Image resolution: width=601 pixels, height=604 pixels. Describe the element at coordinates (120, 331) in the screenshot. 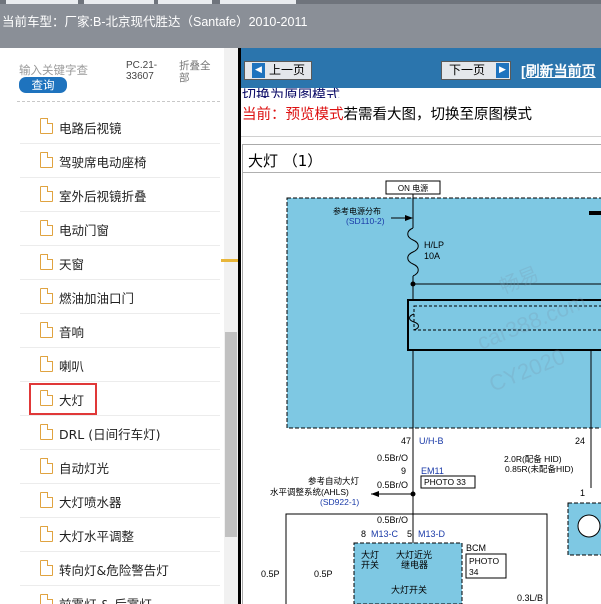

I see `tree-item-audio: 音响` at that location.